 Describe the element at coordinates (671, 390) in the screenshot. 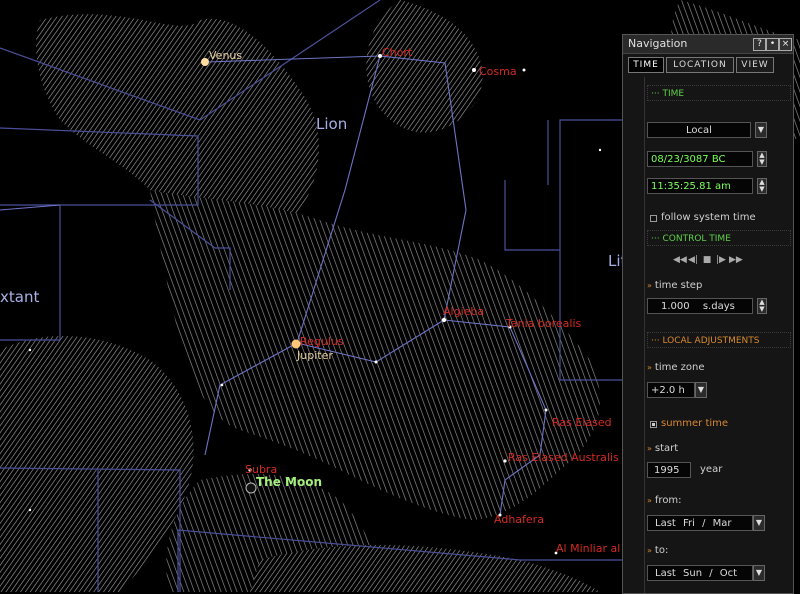

I see `time-zone-field: +2.0 h` at that location.